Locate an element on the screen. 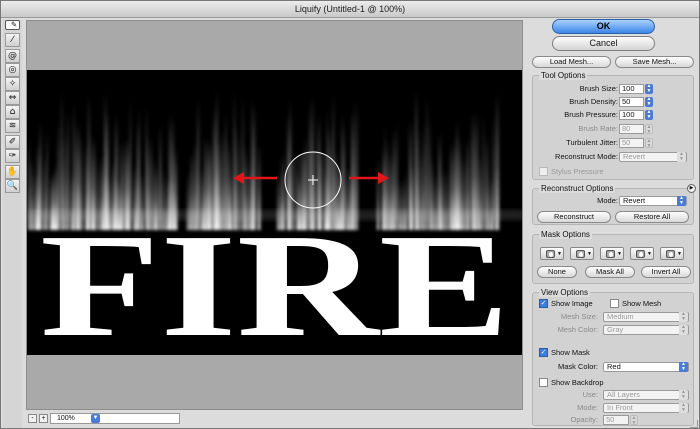  forward-warp-icon: ✎ is located at coordinates (12, 25).